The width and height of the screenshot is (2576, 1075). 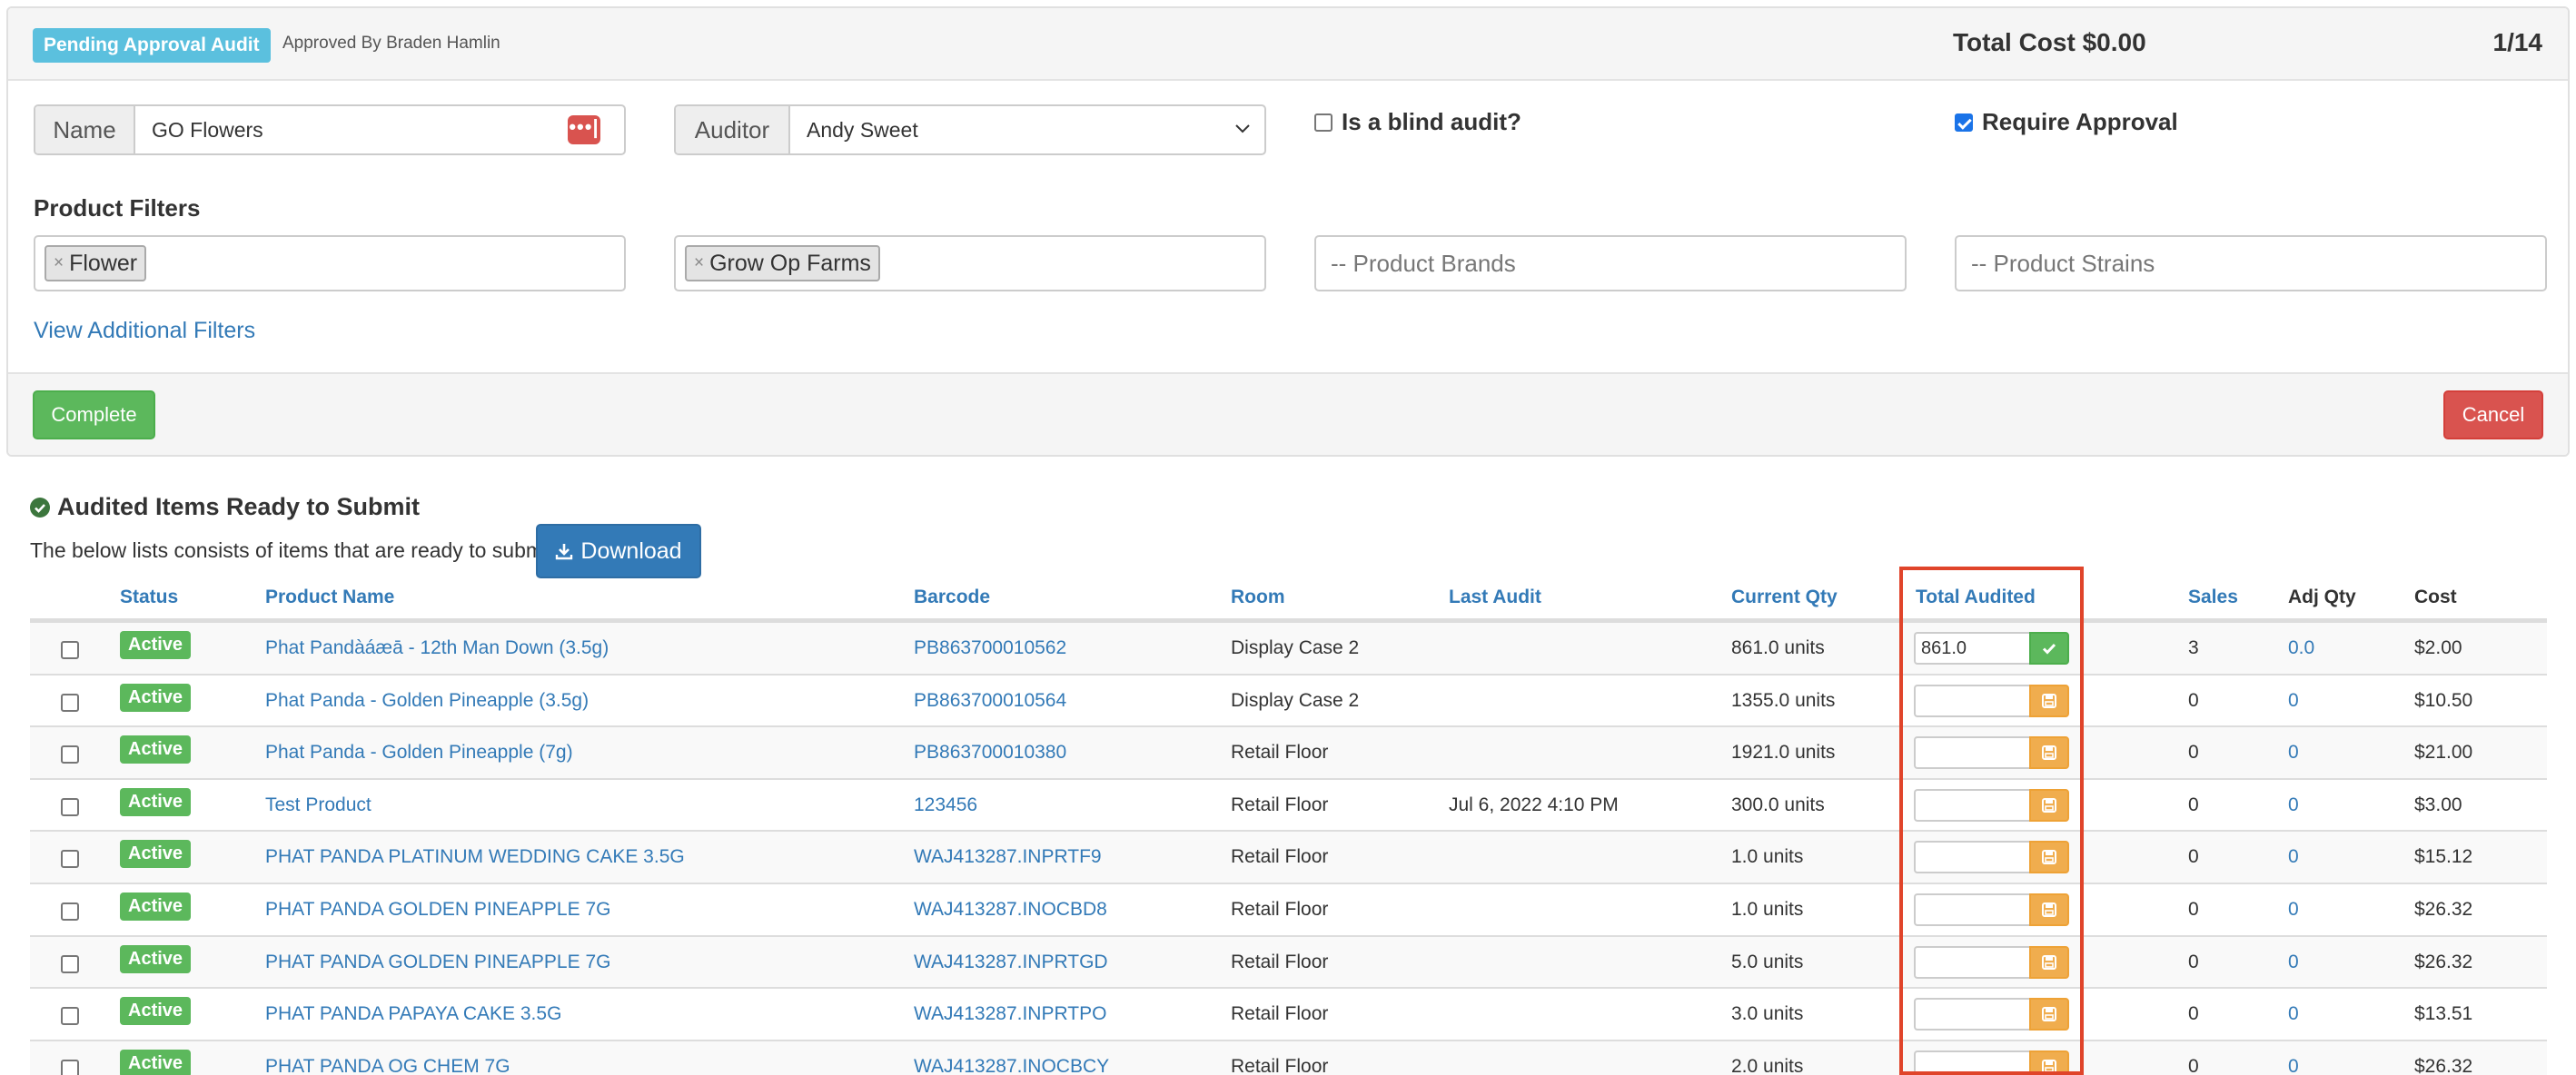 I want to click on barcode-link: 123456, so click(x=945, y=805).